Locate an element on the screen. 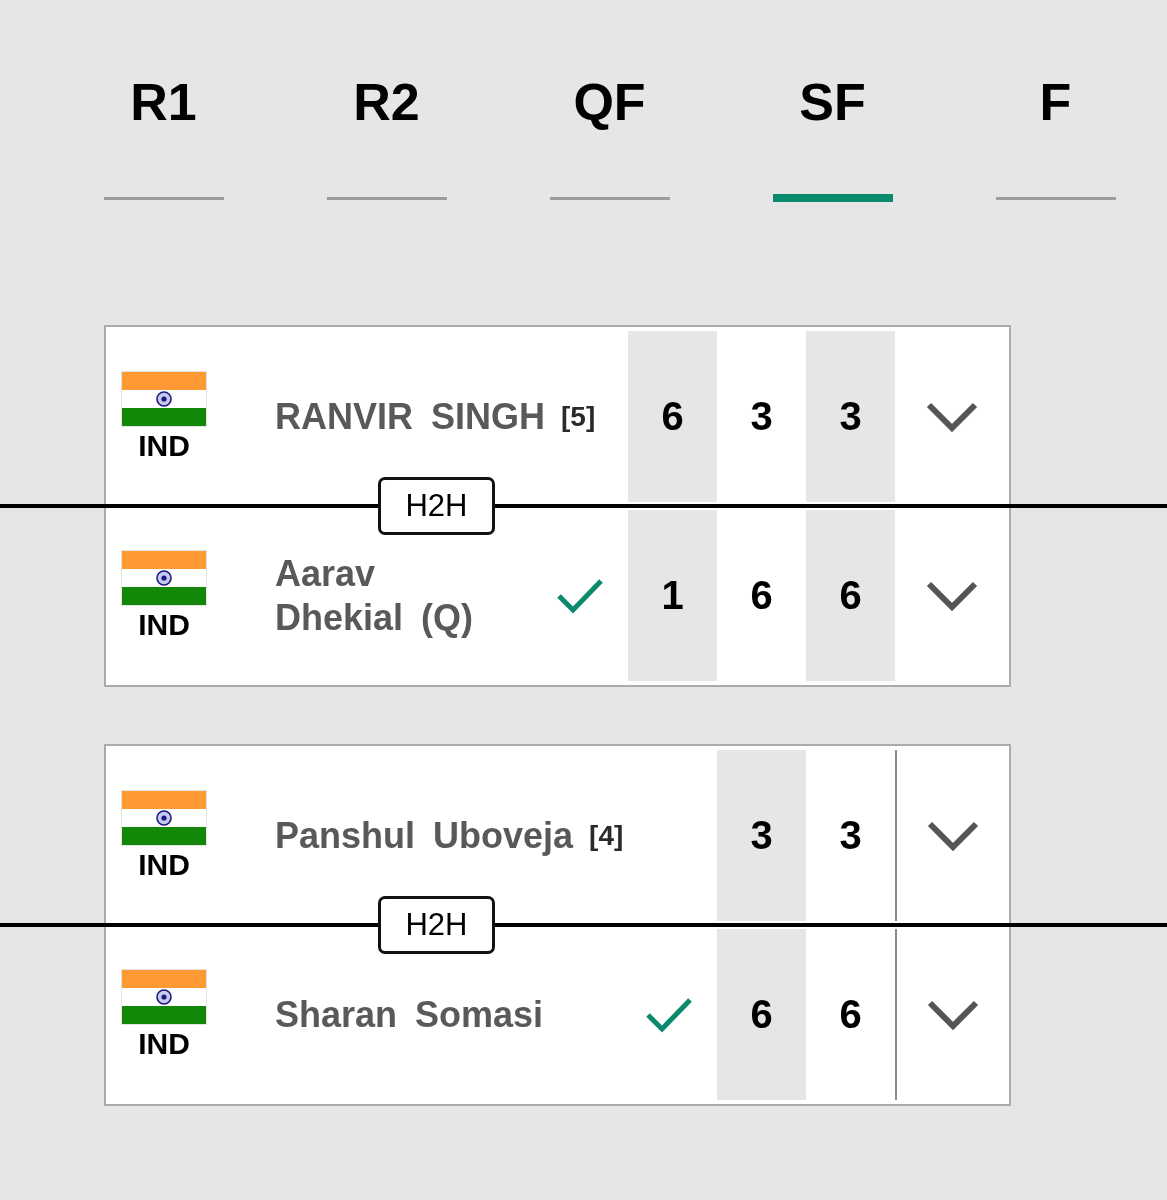  score-cell: 1 is located at coordinates (672, 595).